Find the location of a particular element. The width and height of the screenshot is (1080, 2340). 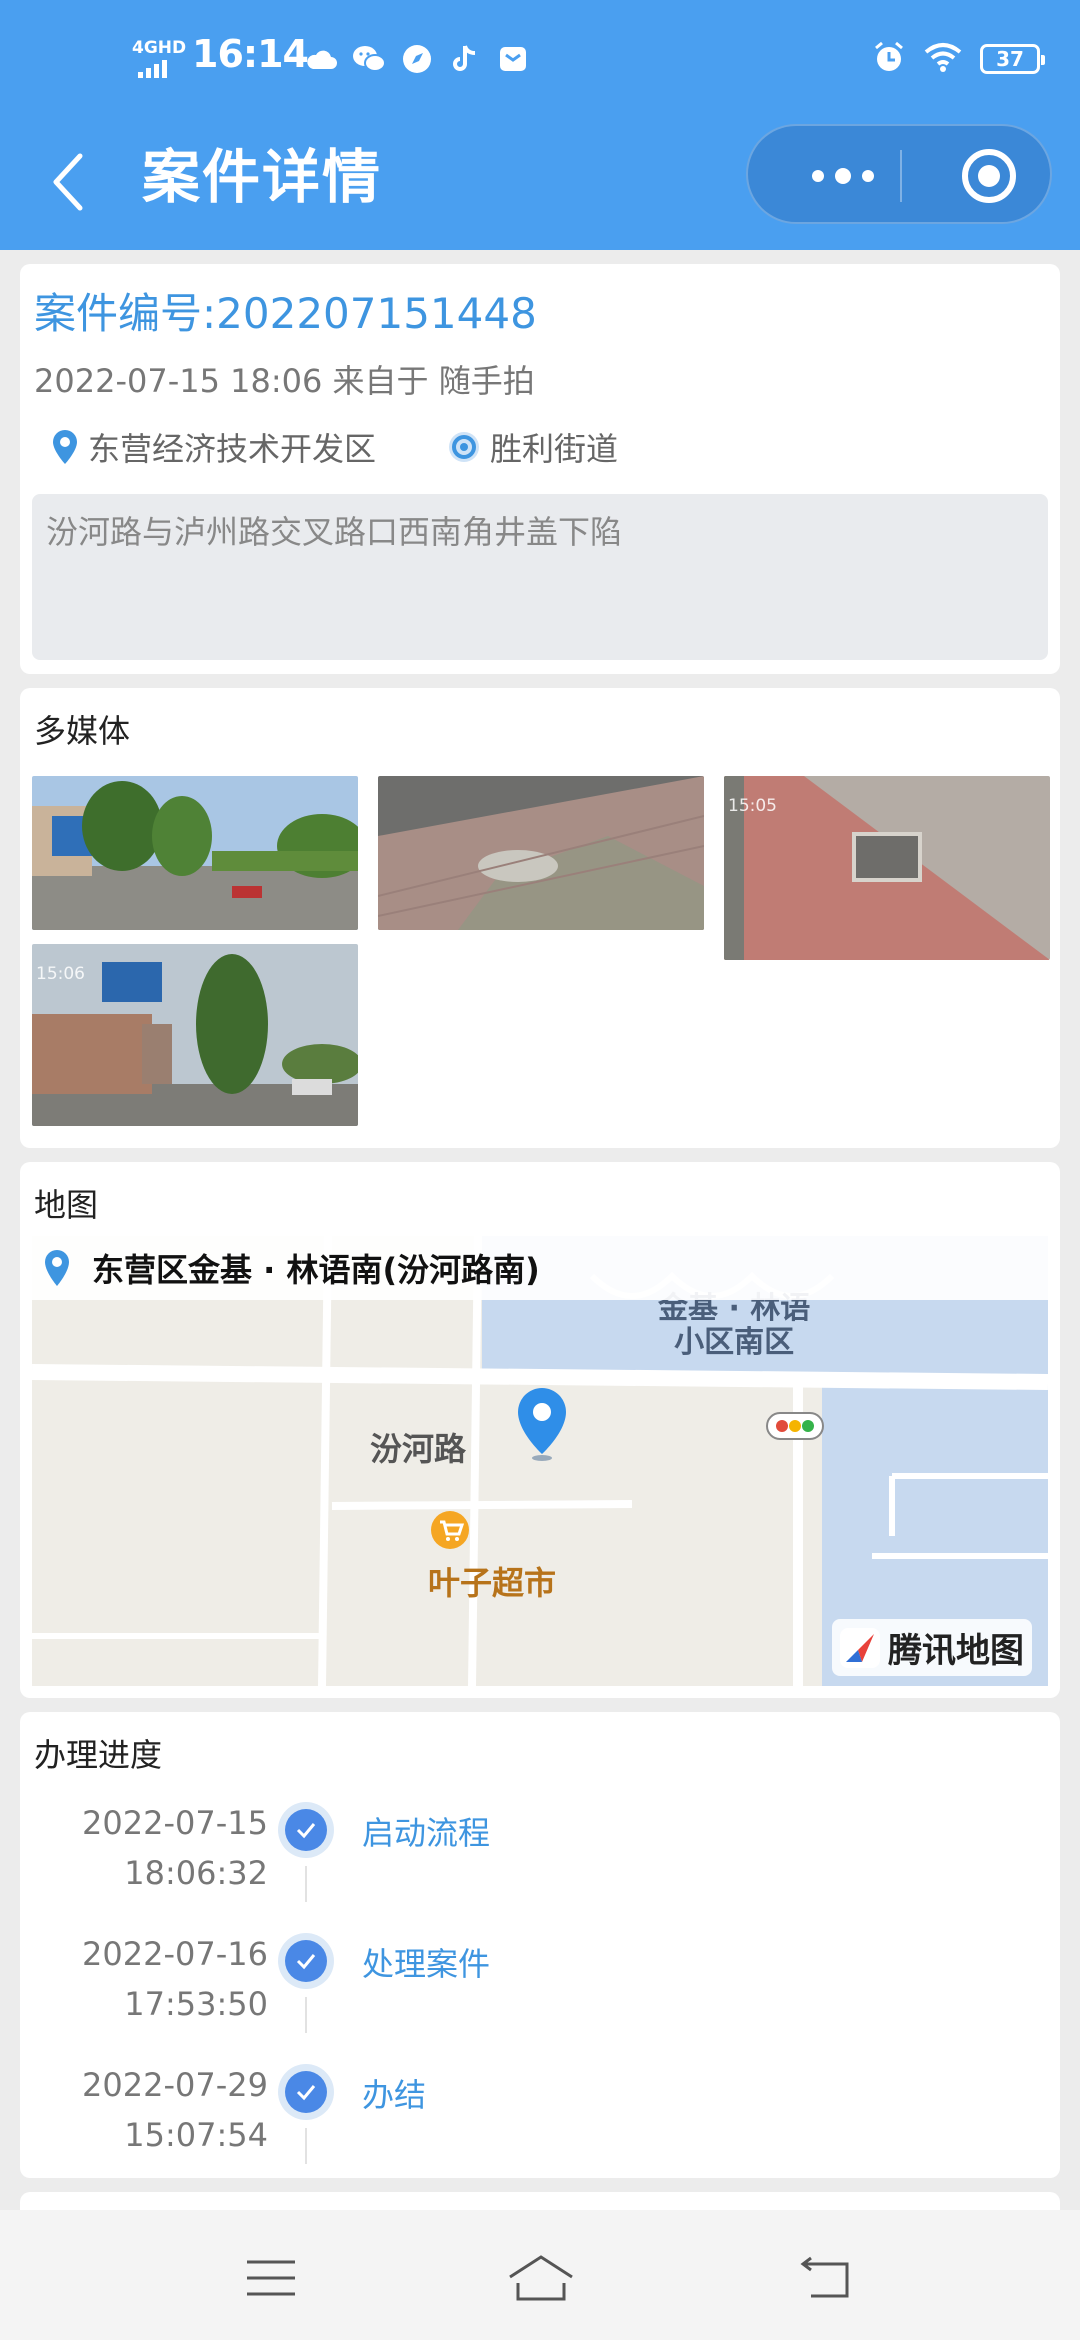

media-timestamp: 15:06 is located at coordinates (60, 974).